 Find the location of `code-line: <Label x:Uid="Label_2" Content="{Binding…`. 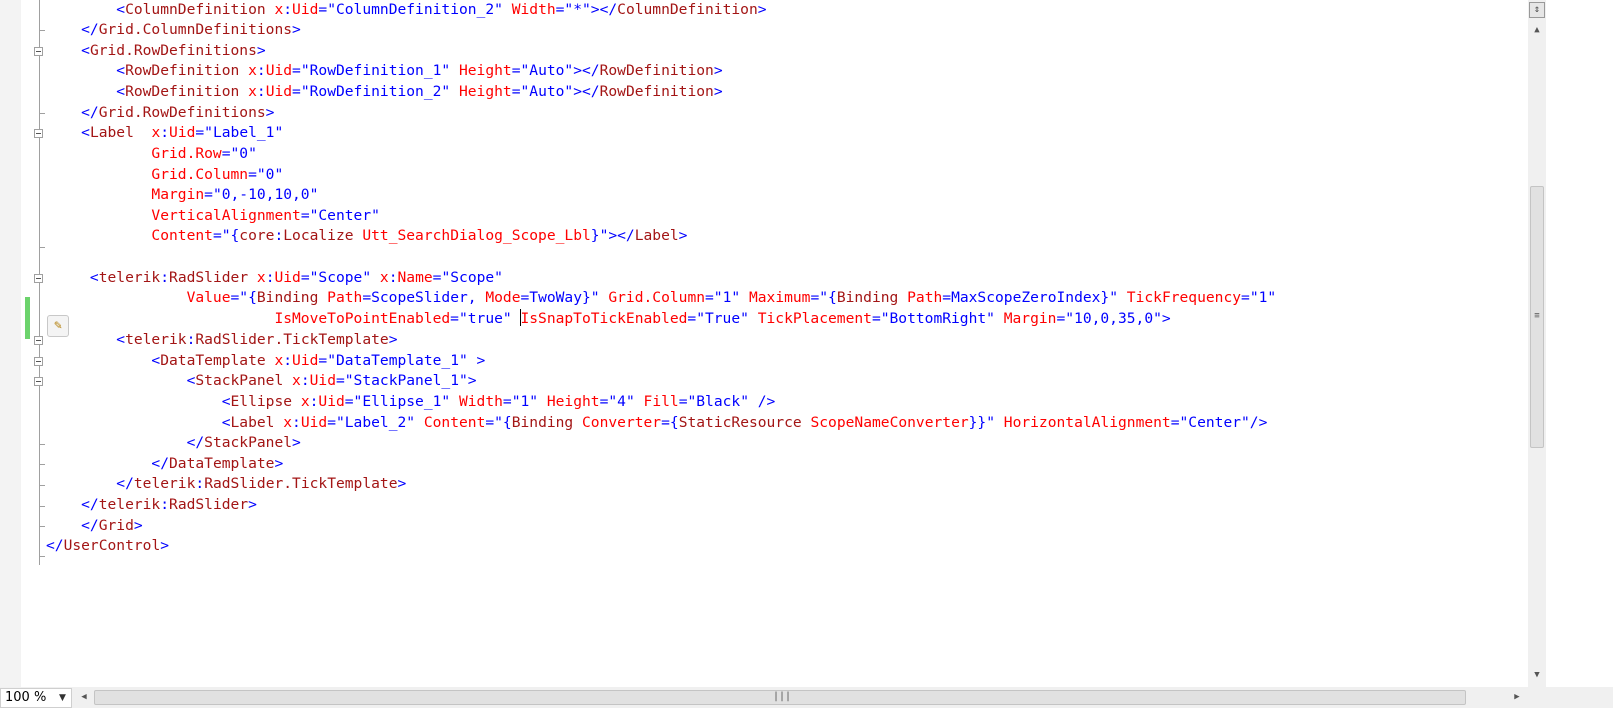

code-line: <Label x:Uid="Label_2" Content="{Binding… is located at coordinates (657, 423).